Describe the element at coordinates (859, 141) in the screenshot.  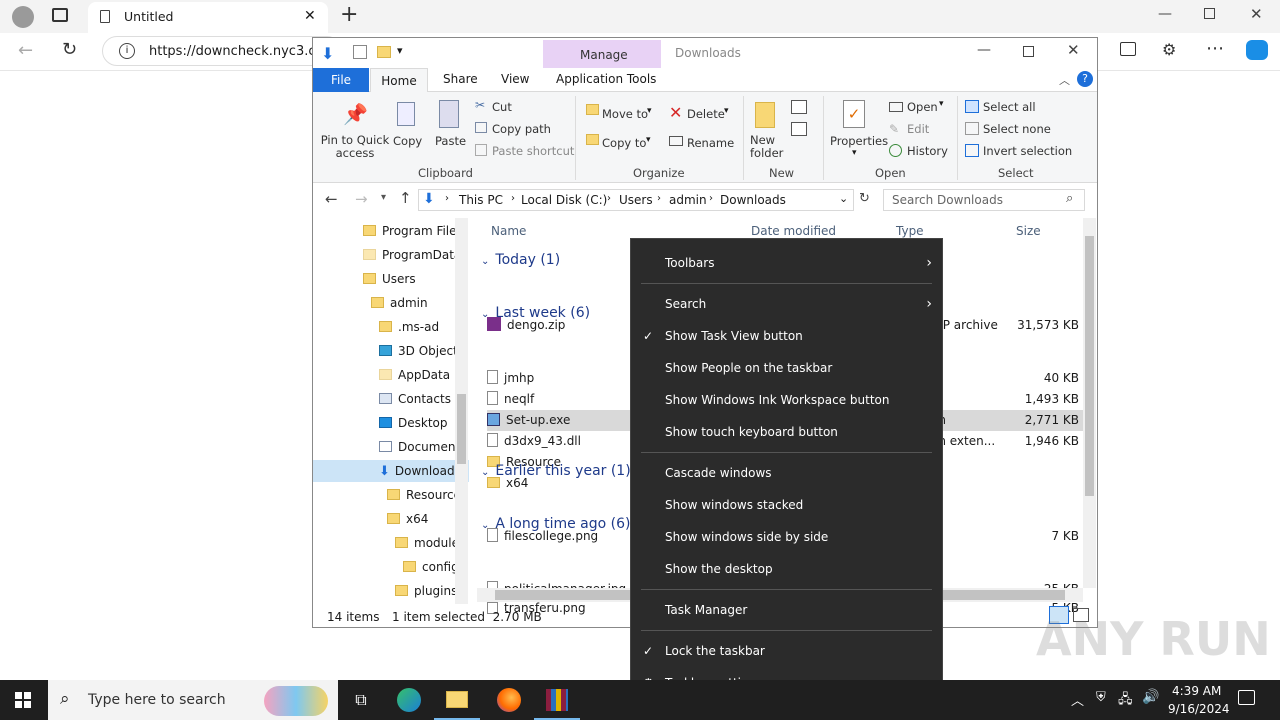
I see `properties-button: Properties` at that location.